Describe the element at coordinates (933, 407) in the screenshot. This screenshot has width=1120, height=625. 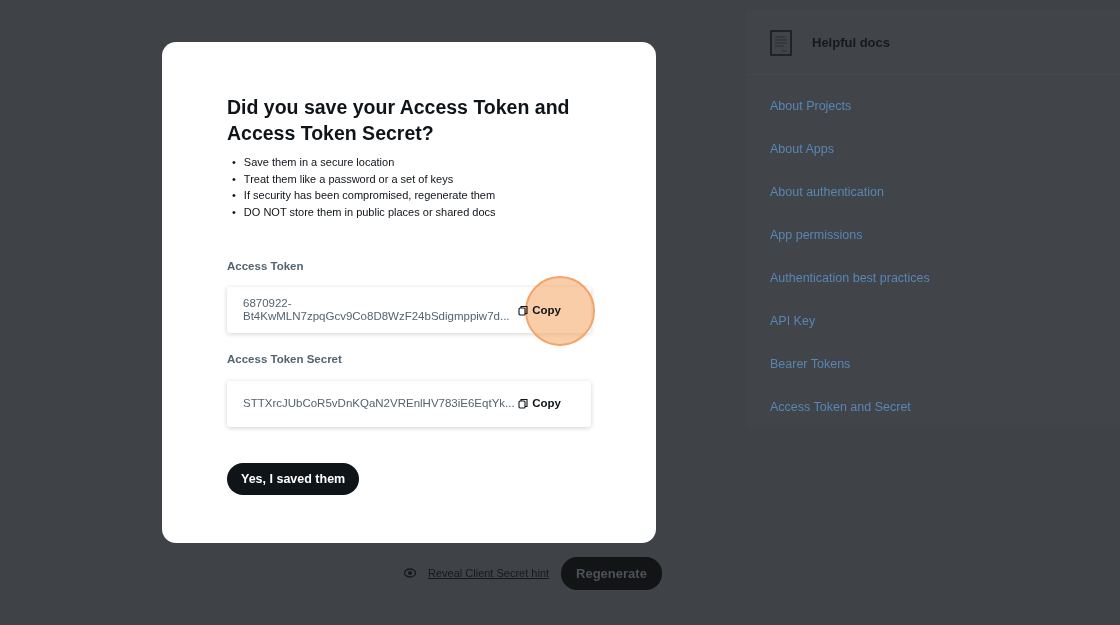
I see `doc-link: Access Token and Secret` at that location.